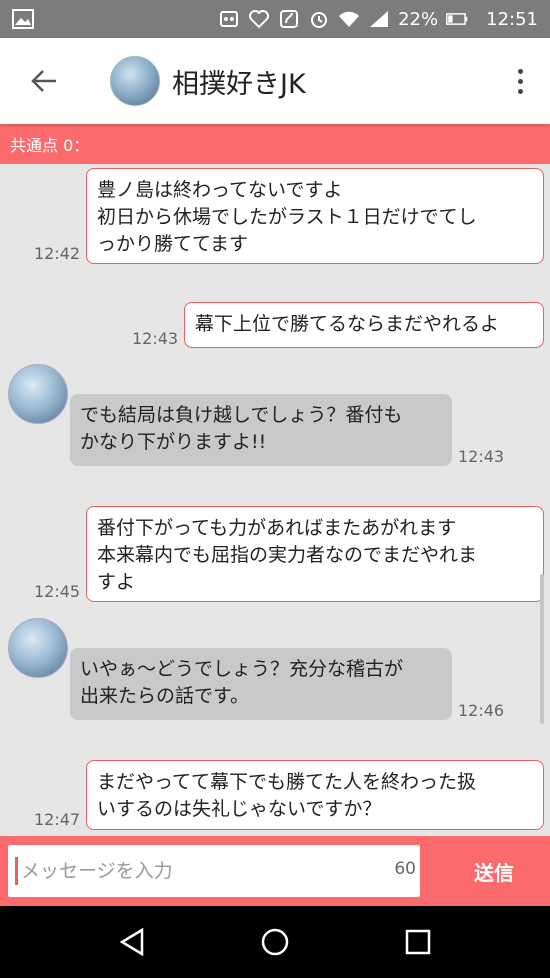  I want to click on scrollbar, so click(542, 649).